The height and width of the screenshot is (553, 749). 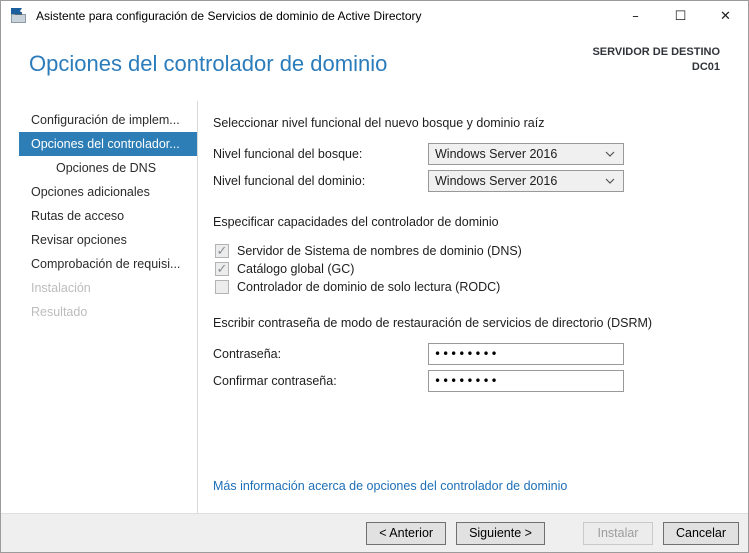 I want to click on target-server-label: SERVIDOR DE DESTINO, so click(x=656, y=52).